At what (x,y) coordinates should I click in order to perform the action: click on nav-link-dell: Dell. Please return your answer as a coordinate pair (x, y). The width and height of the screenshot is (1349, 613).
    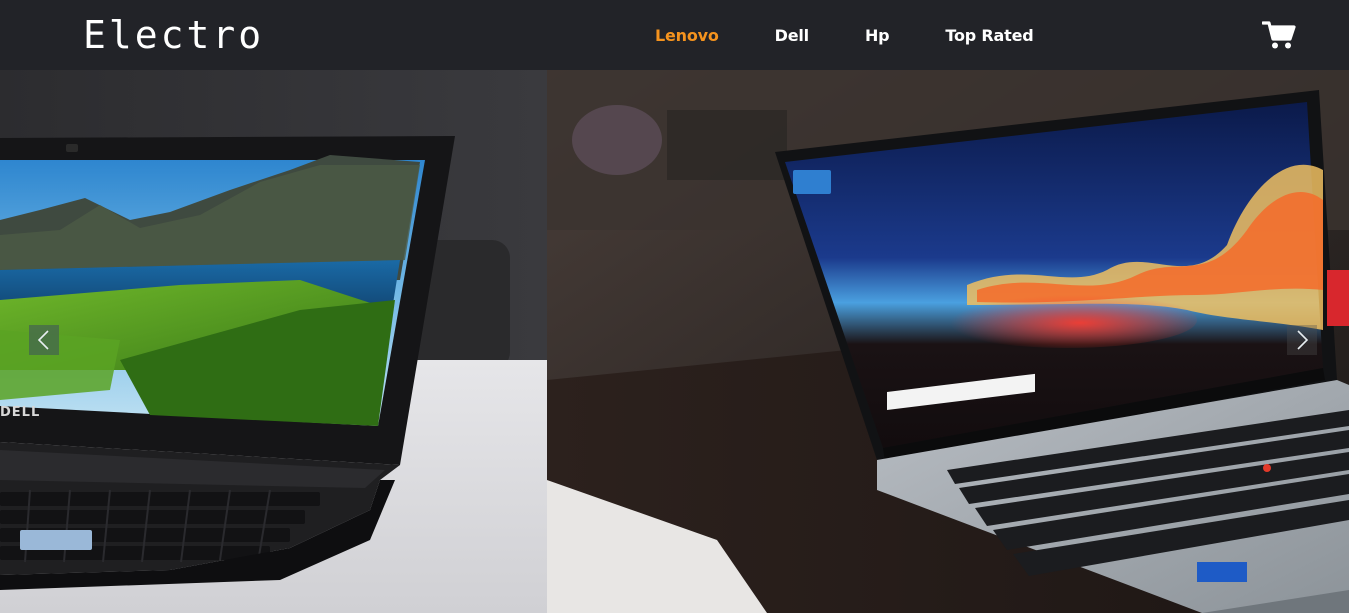
    Looking at the image, I should click on (792, 35).